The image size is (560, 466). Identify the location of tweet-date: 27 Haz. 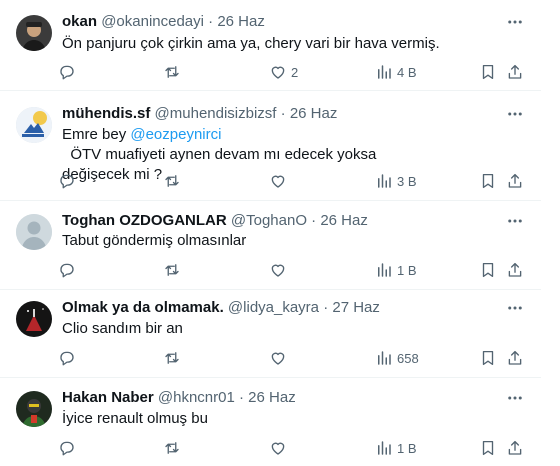
(356, 307).